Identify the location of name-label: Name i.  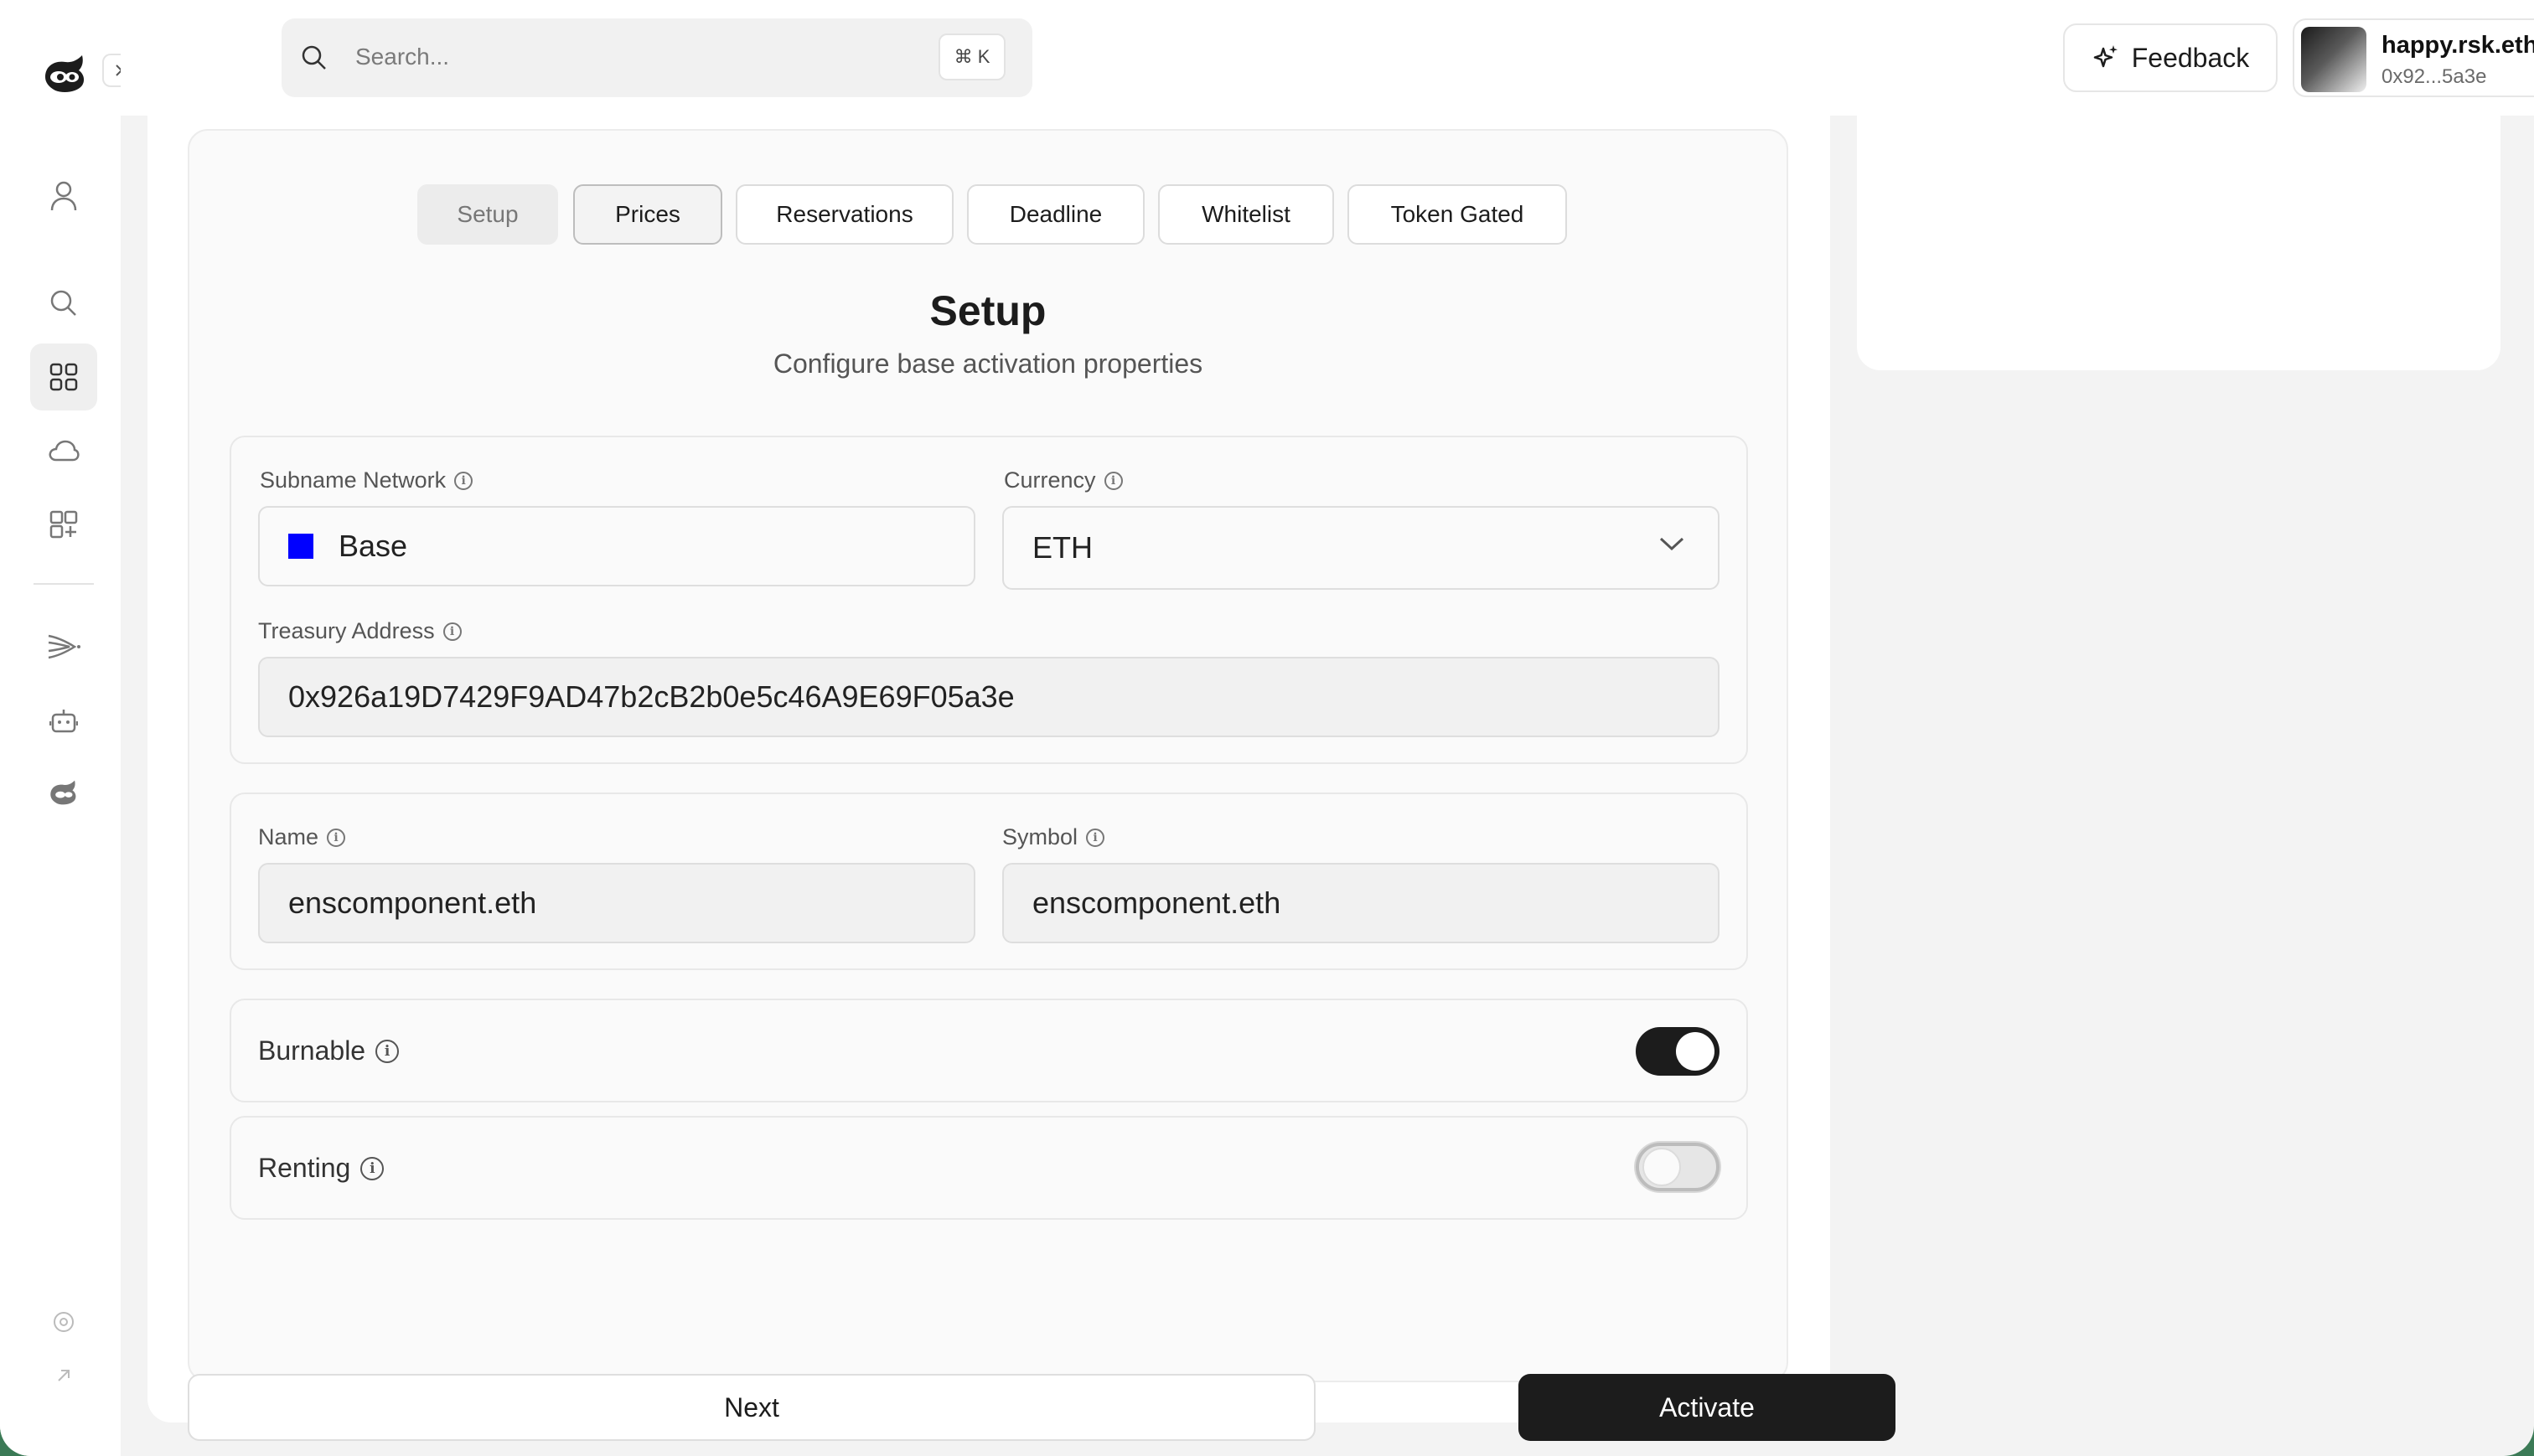
(302, 837).